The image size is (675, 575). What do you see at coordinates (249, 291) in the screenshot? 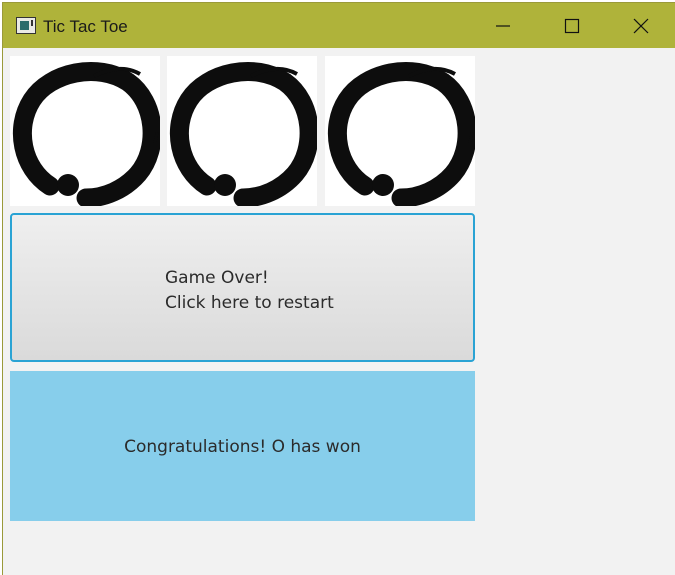
I see `restart-label: Game Over! Click here to restart` at bounding box center [249, 291].